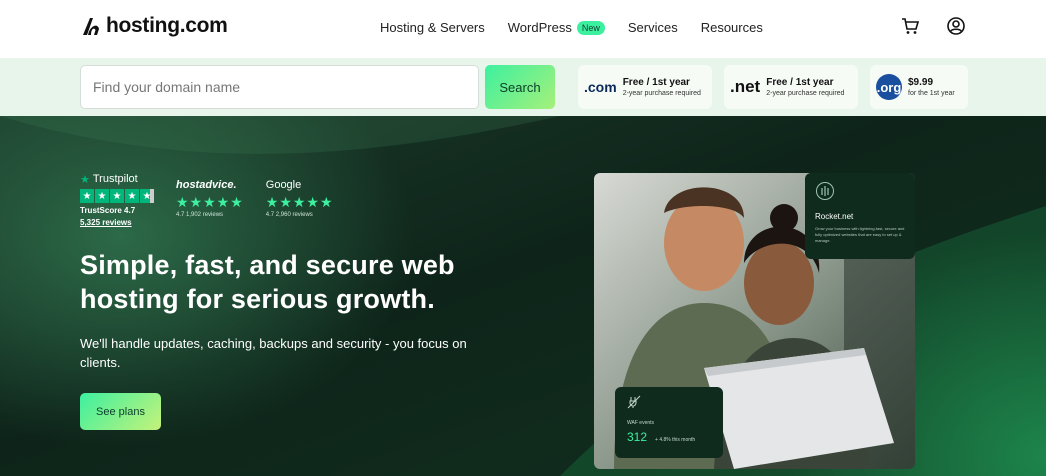 The image size is (1046, 476). What do you see at coordinates (306, 299) in the screenshot?
I see `headline-part: for serious growth.` at bounding box center [306, 299].